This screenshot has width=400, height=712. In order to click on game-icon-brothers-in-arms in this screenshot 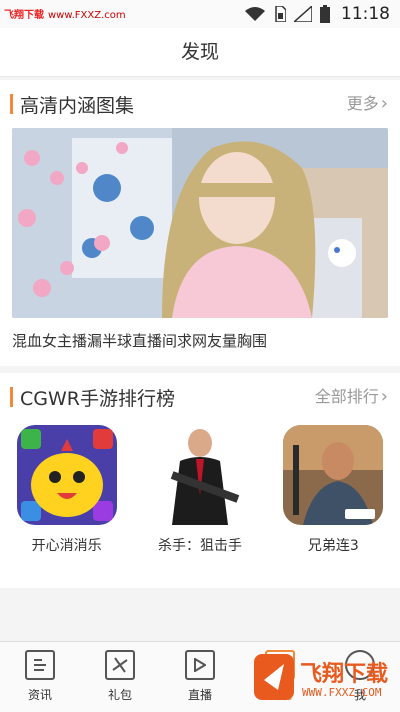, I will do `click(333, 475)`.